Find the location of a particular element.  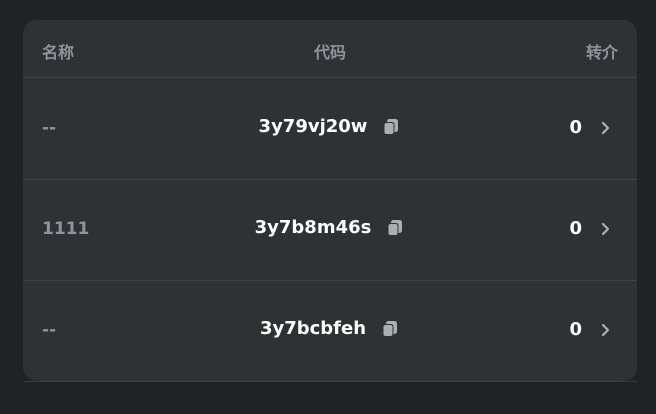

divider is located at coordinates (330, 381).